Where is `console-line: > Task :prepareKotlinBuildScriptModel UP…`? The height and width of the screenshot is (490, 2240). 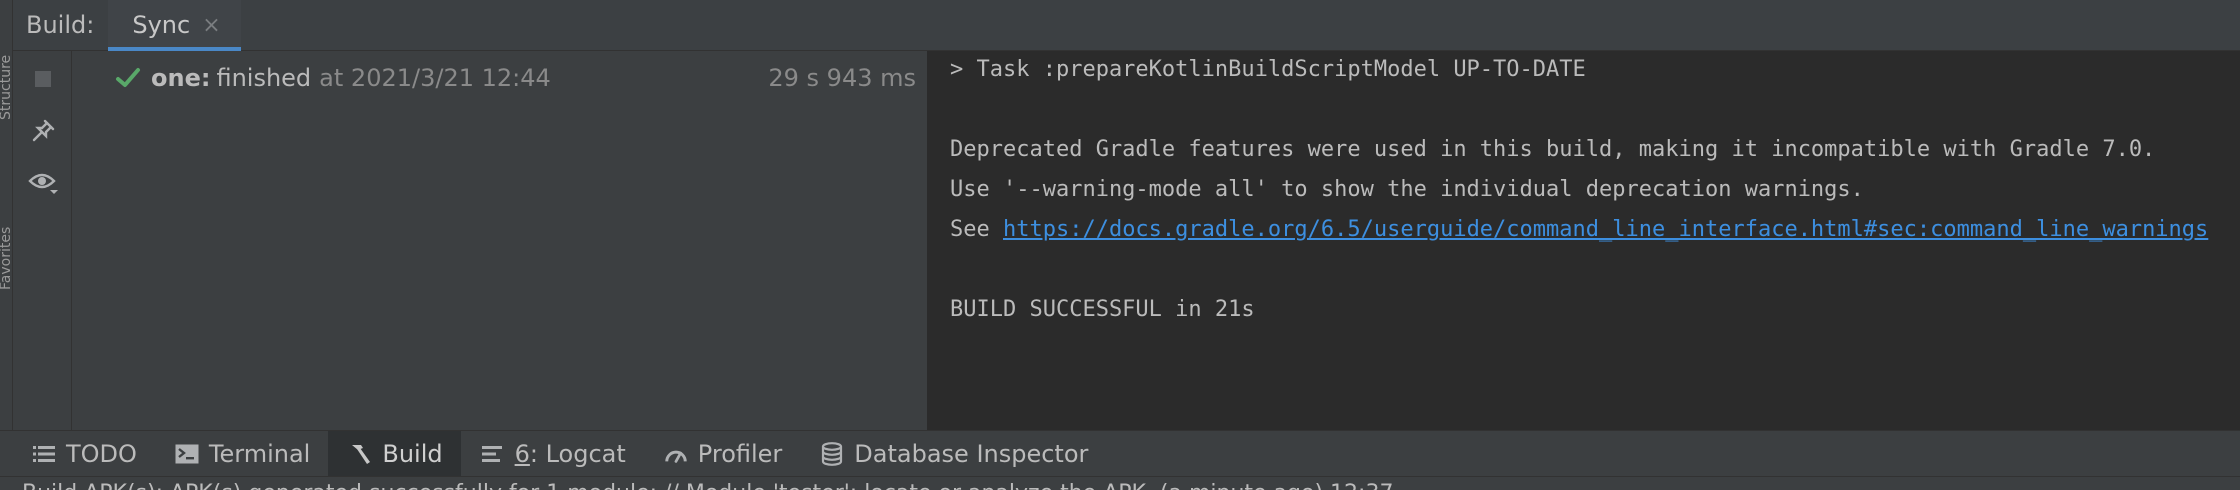
console-line: > Task :prepareKotlinBuildScriptModel UP… is located at coordinates (1268, 69).